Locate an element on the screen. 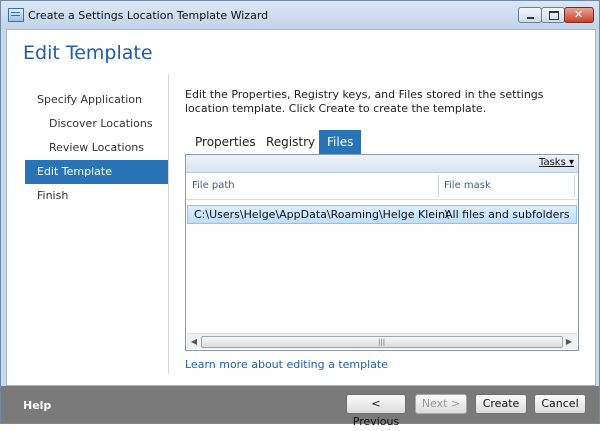 The width and height of the screenshot is (600, 431). column-header-file-mask: File mask is located at coordinates (467, 185).